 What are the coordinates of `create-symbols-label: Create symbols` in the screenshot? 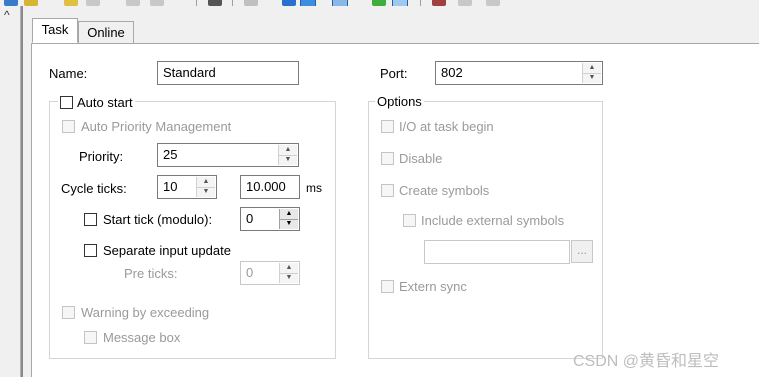 It's located at (444, 190).